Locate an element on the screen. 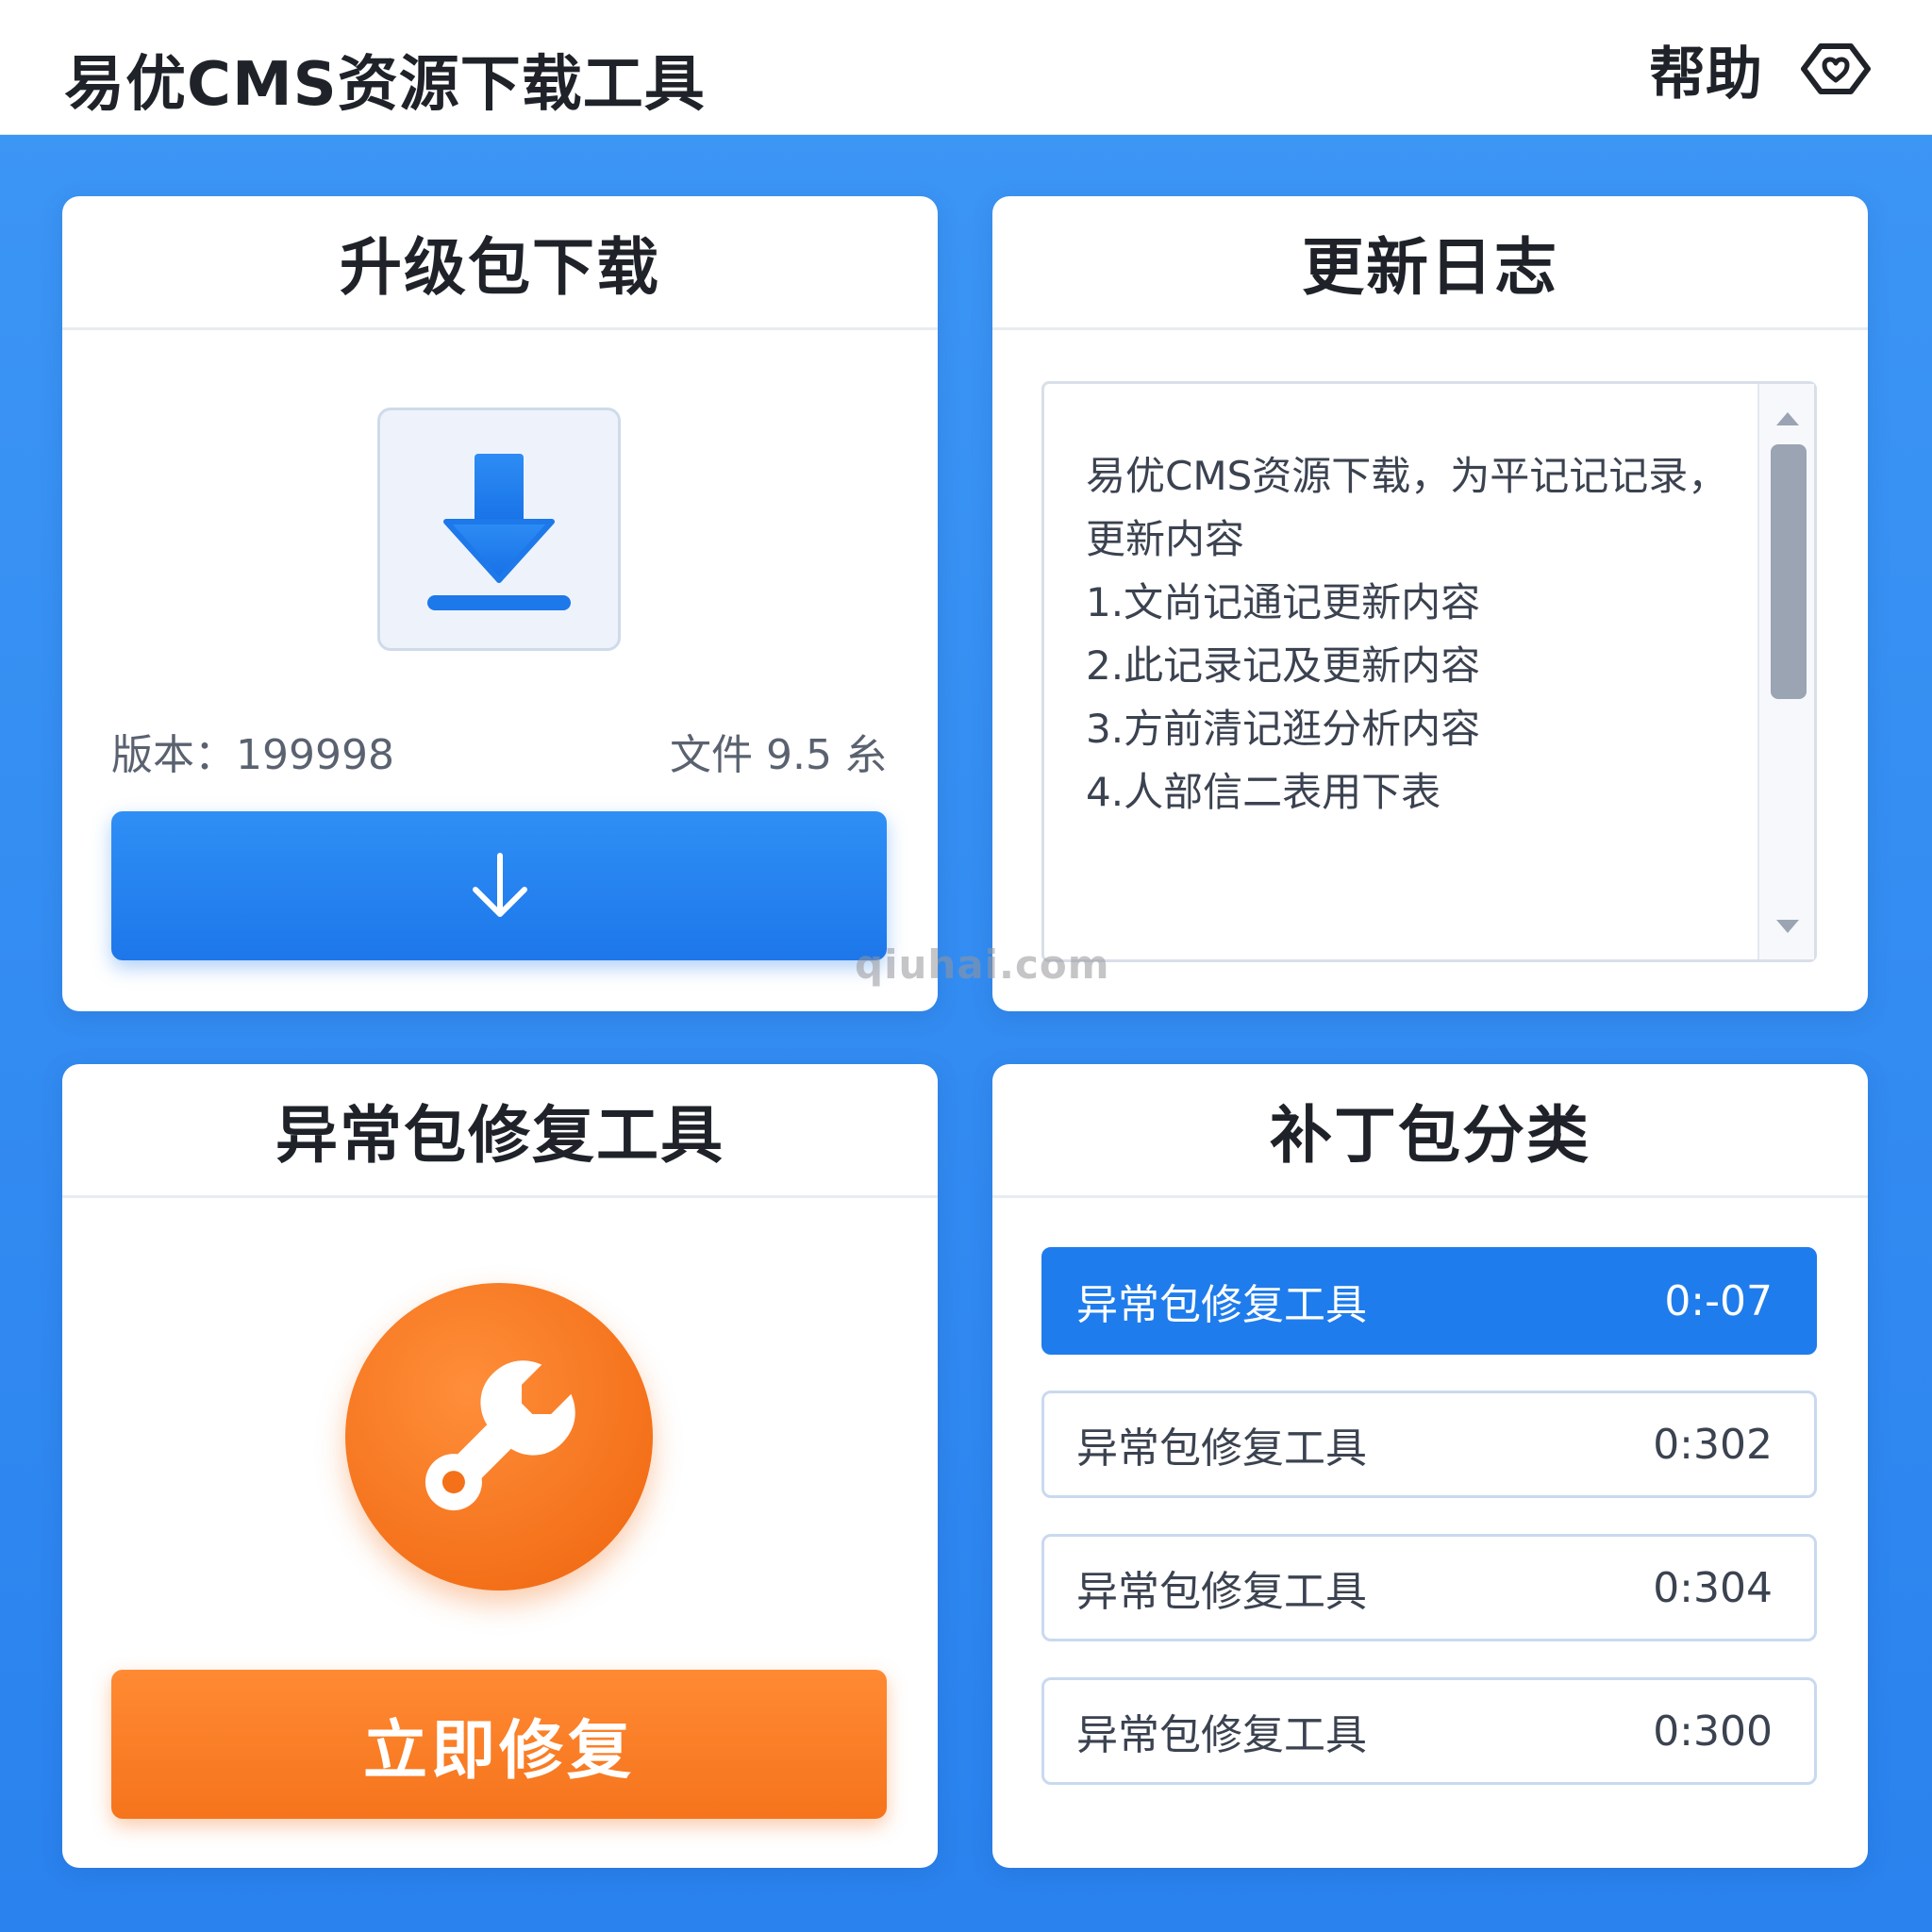 This screenshot has width=1932, height=1932. download-icon is located at coordinates (499, 532).